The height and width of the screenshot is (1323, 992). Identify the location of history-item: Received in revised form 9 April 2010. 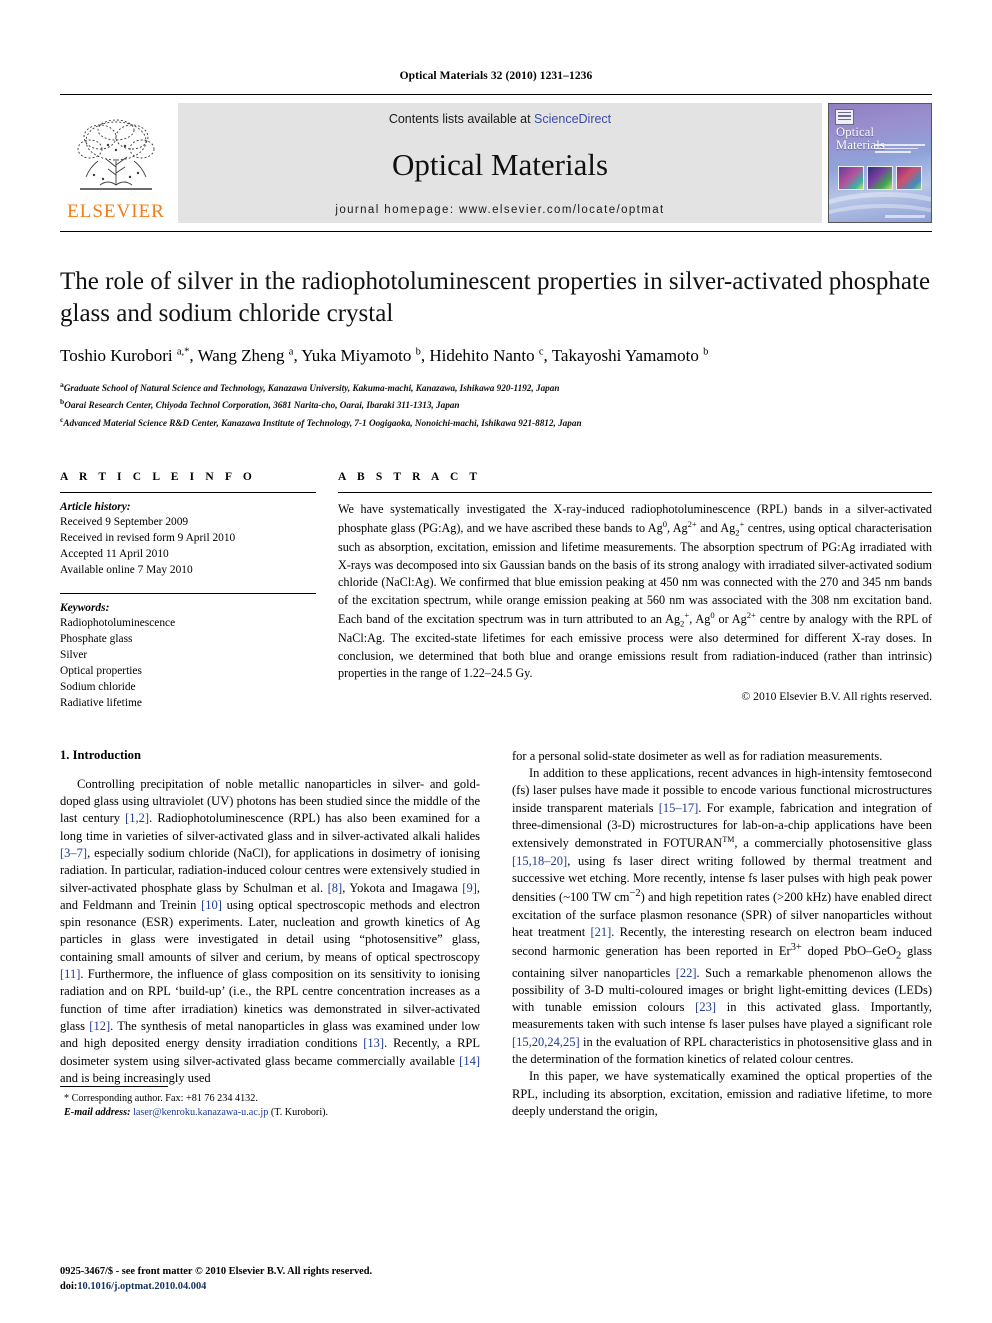
(148, 537).